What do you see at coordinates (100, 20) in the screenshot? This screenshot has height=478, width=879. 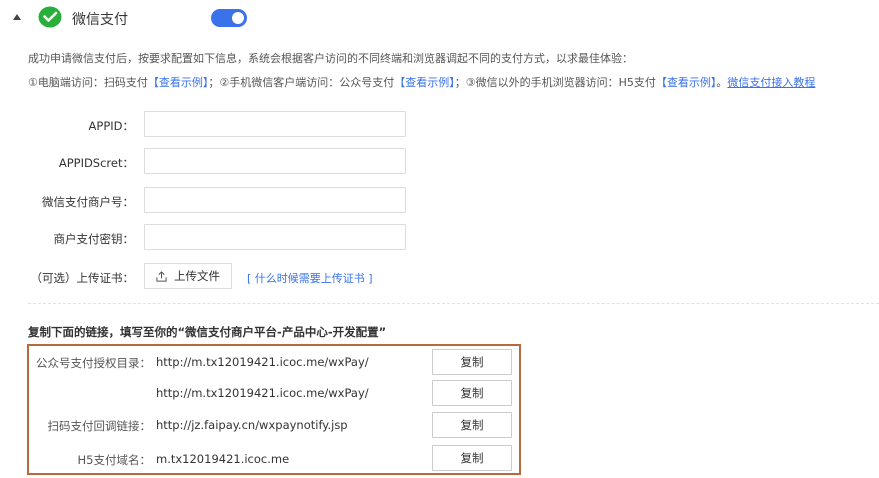 I see `section-title-wechat-pay: 微信支付` at bounding box center [100, 20].